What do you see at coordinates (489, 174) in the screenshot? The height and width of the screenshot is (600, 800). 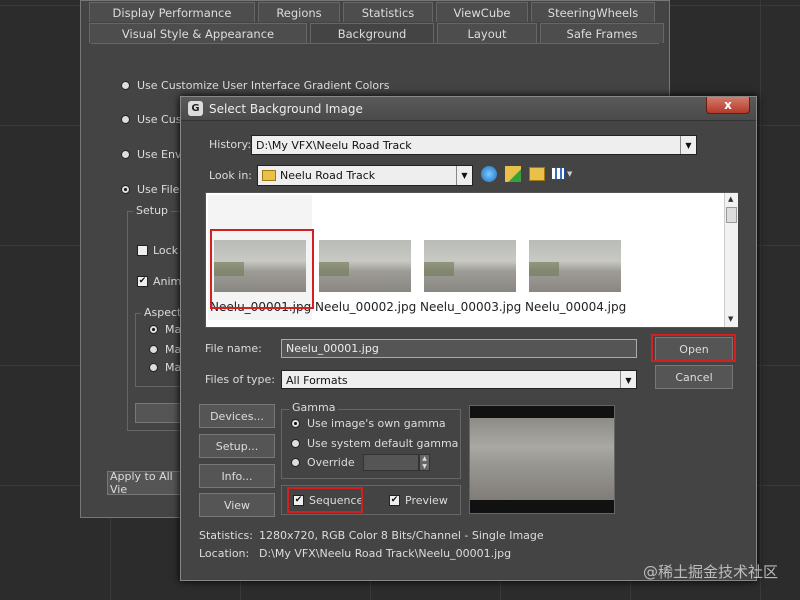 I see `back-icon` at bounding box center [489, 174].